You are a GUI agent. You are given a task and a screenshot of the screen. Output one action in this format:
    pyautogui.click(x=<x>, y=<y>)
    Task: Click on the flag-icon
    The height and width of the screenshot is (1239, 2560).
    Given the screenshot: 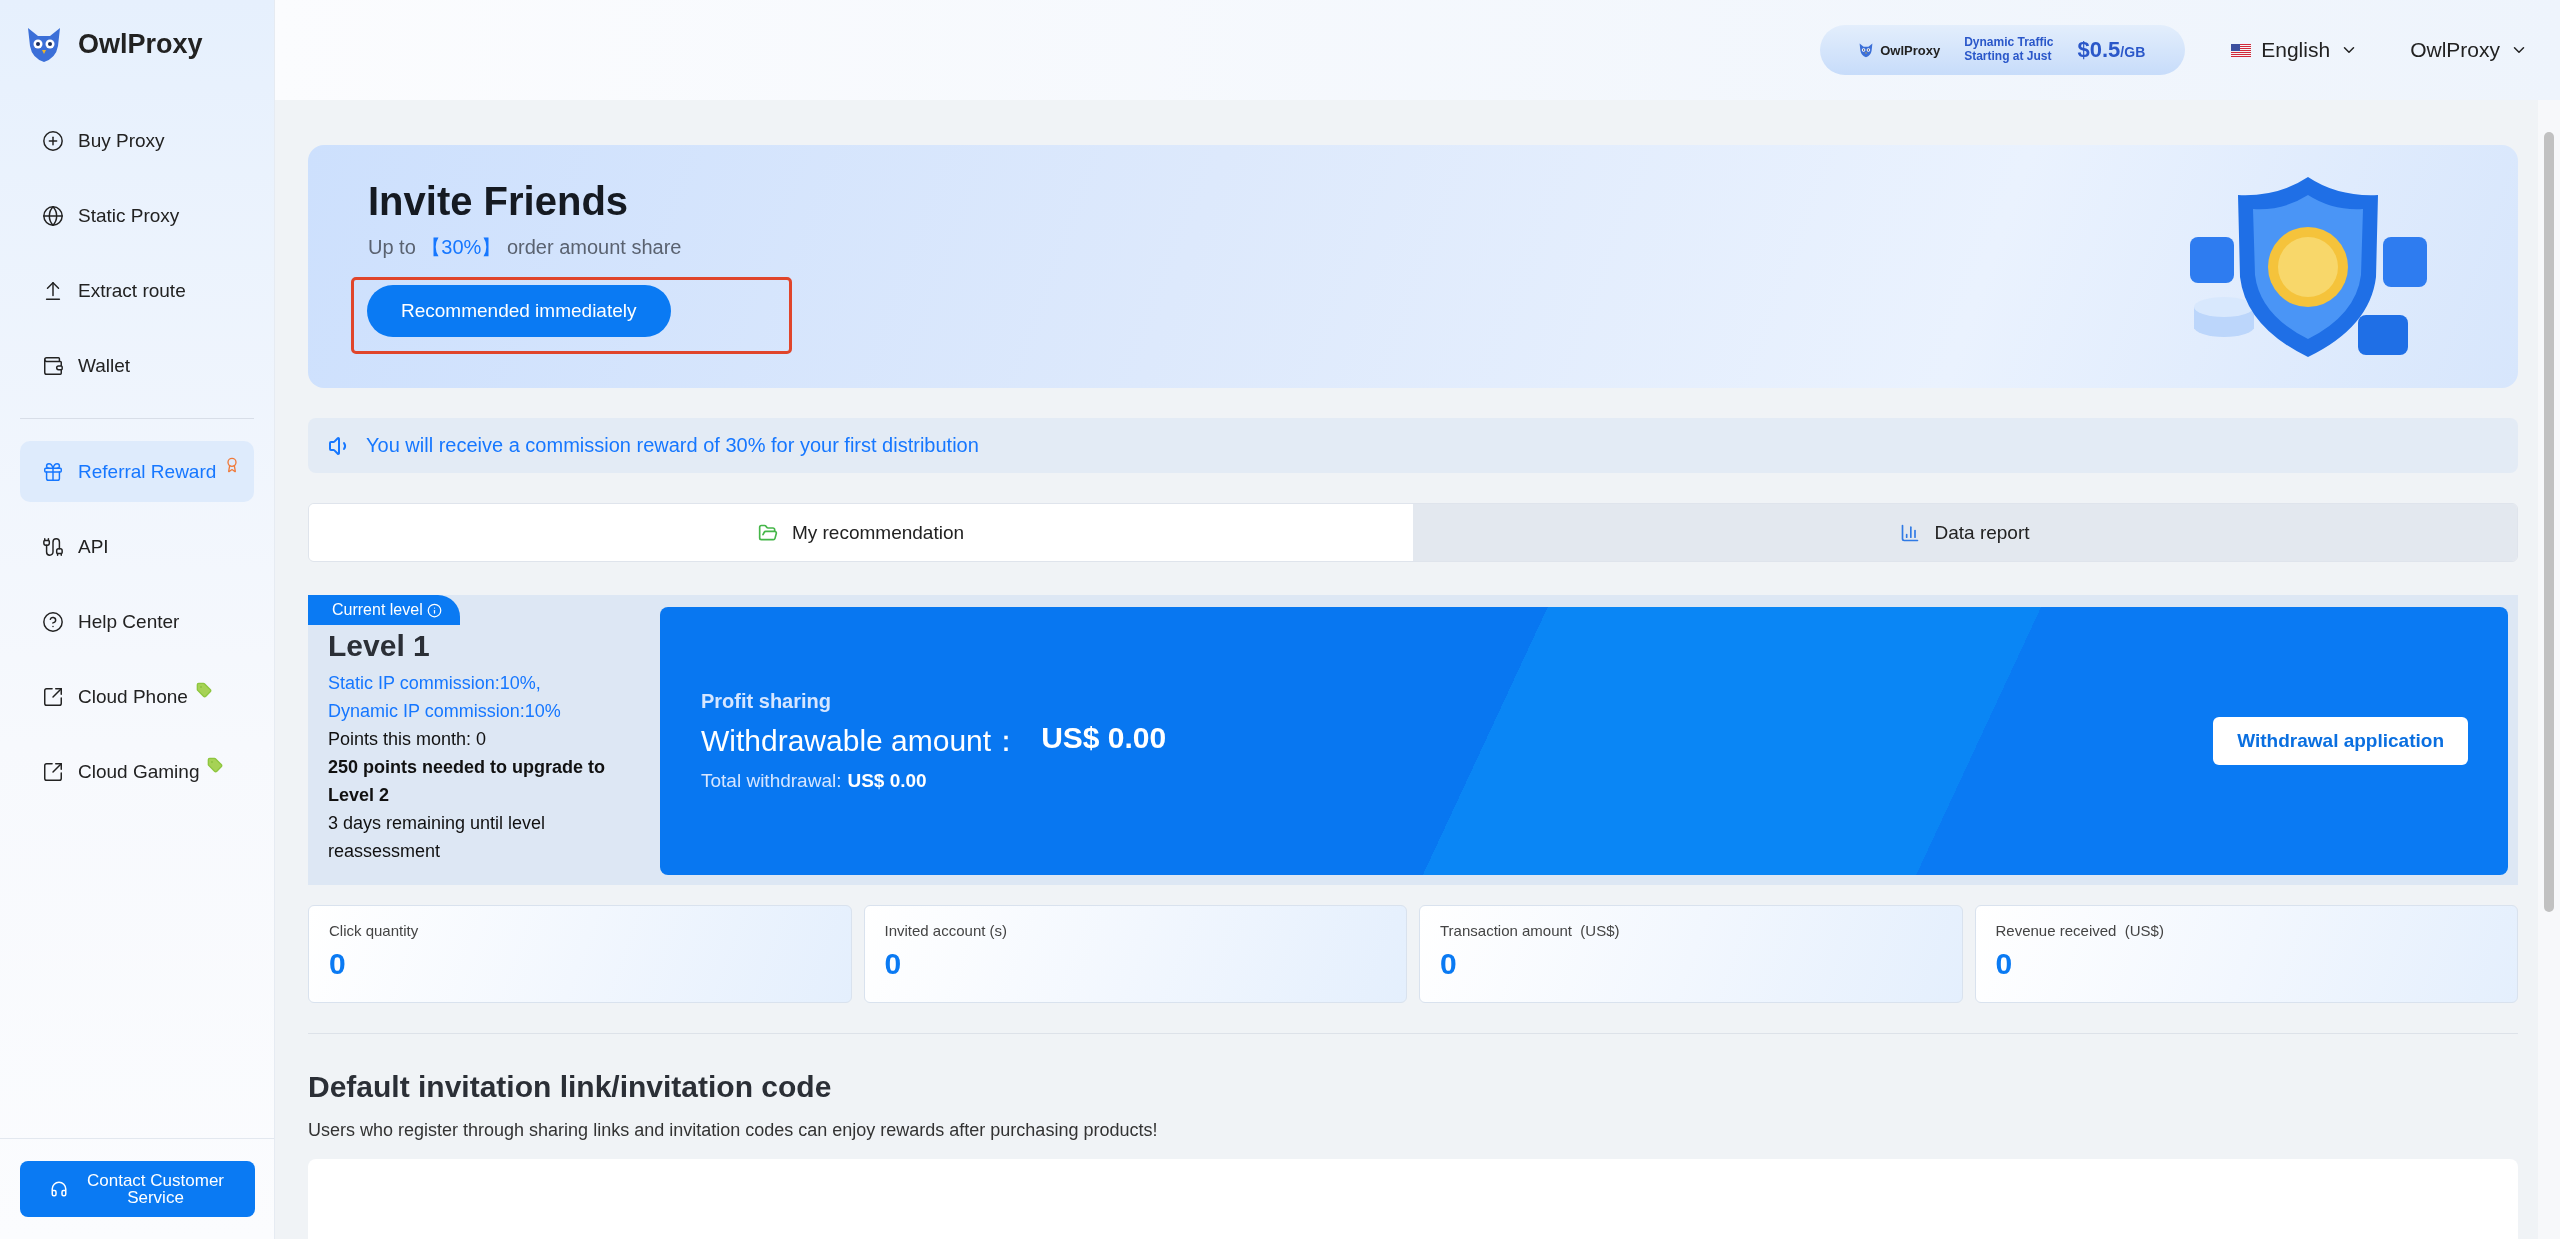 What is the action you would take?
    pyautogui.click(x=2241, y=50)
    